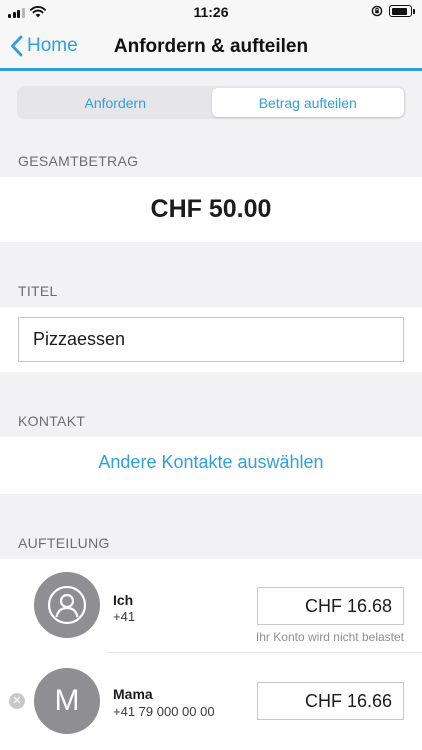  I want to click on person-icon, so click(67, 605).